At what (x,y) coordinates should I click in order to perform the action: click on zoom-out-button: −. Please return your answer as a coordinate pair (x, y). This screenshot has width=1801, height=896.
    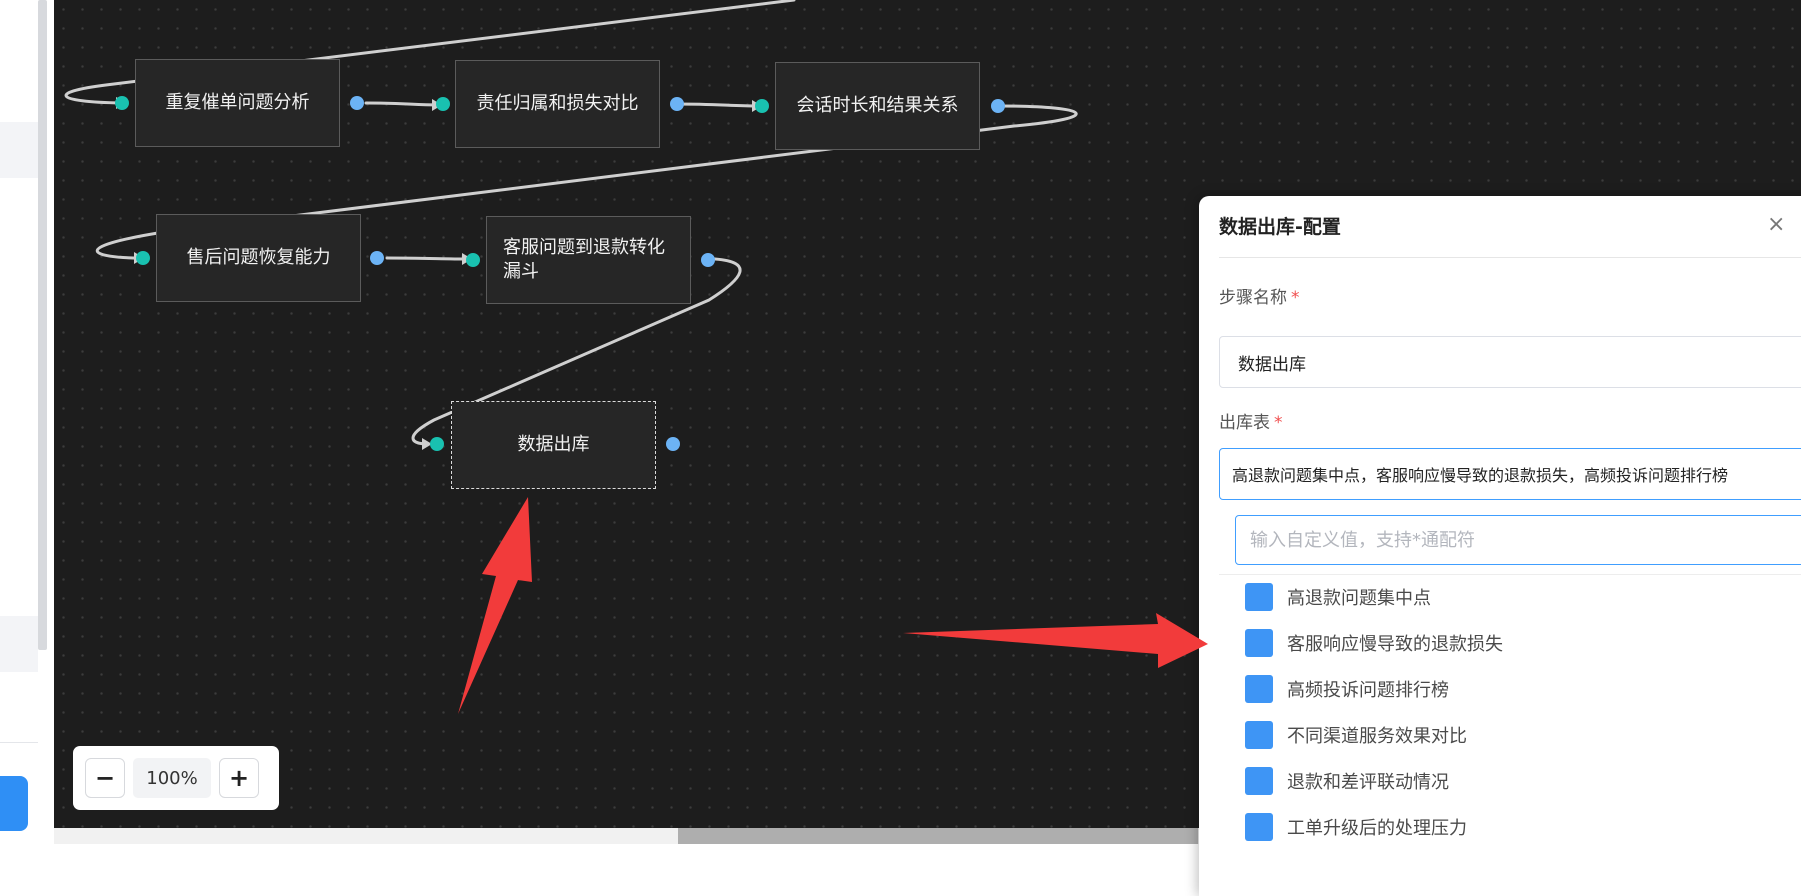
    Looking at the image, I should click on (105, 778).